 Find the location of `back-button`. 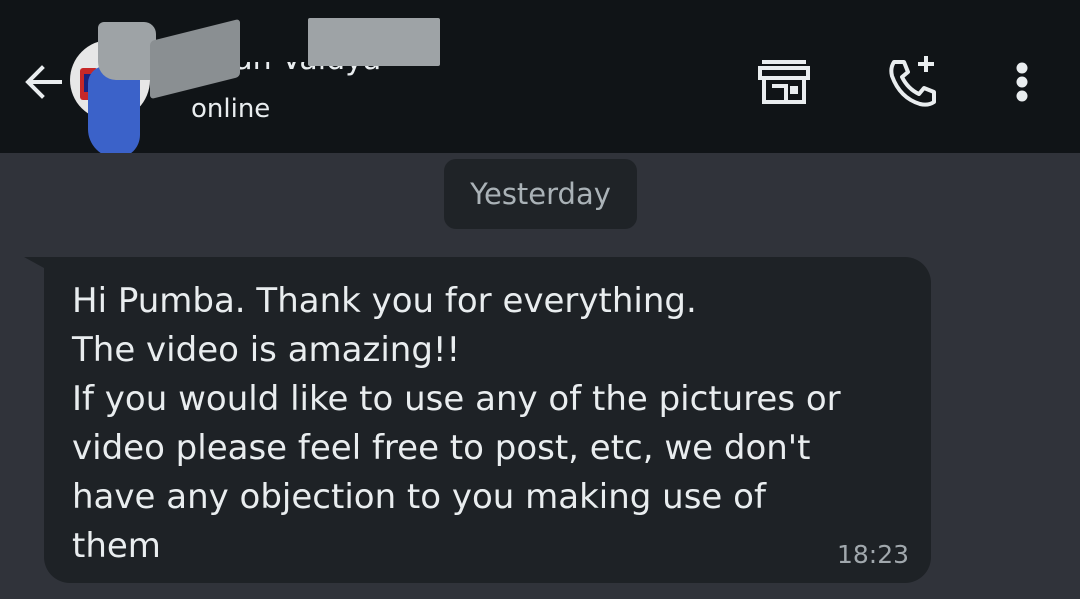

back-button is located at coordinates (44, 82).